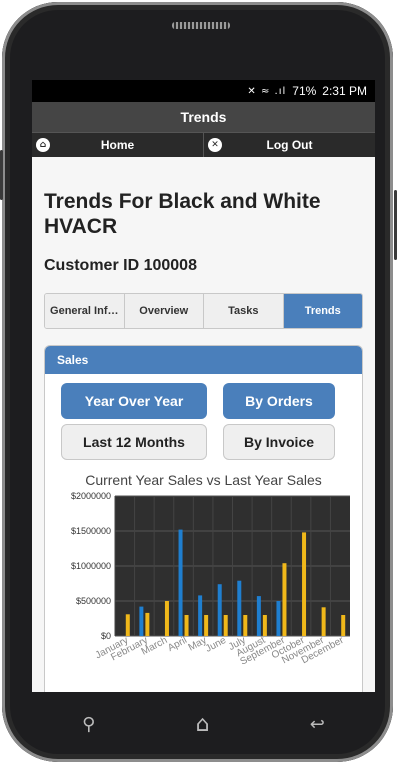  What do you see at coordinates (219, 610) in the screenshot?
I see `bar-series1-june` at bounding box center [219, 610].